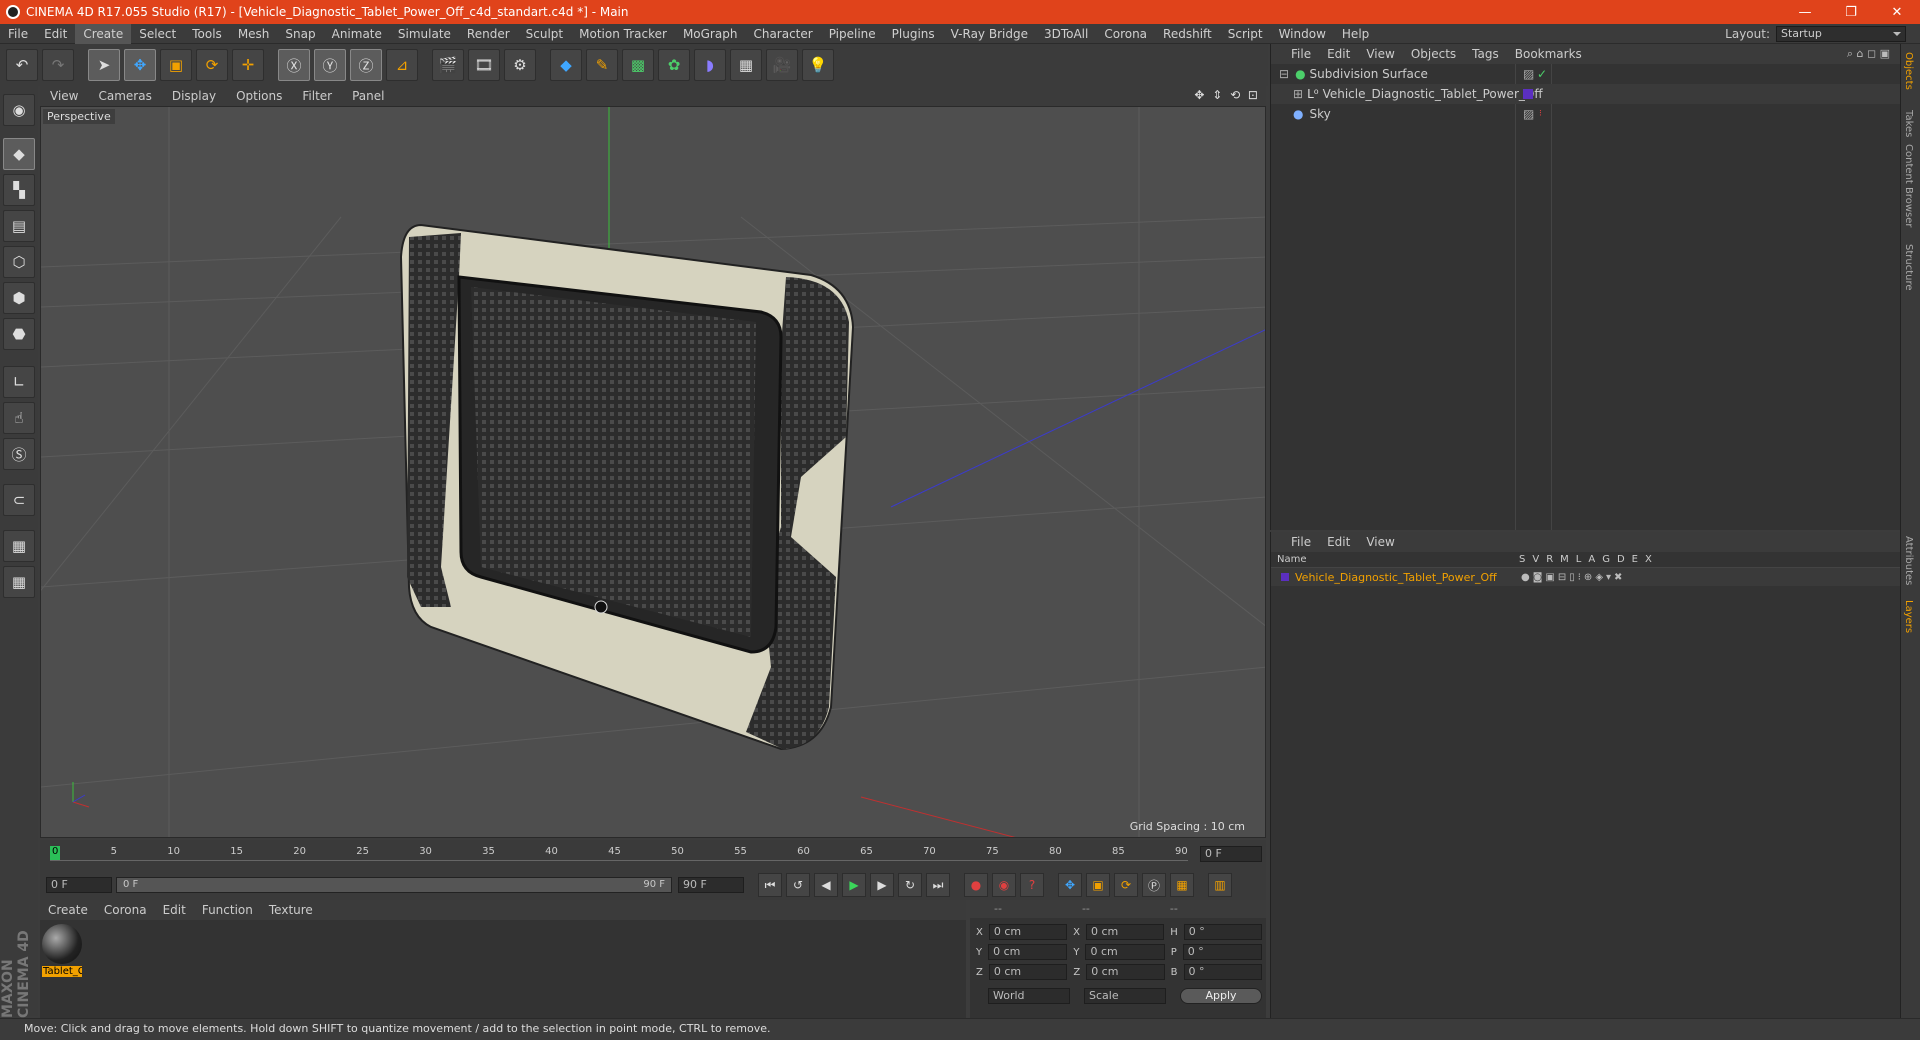 This screenshot has width=1920, height=1040. I want to click on edges-mode-icon: ⬢, so click(19, 298).